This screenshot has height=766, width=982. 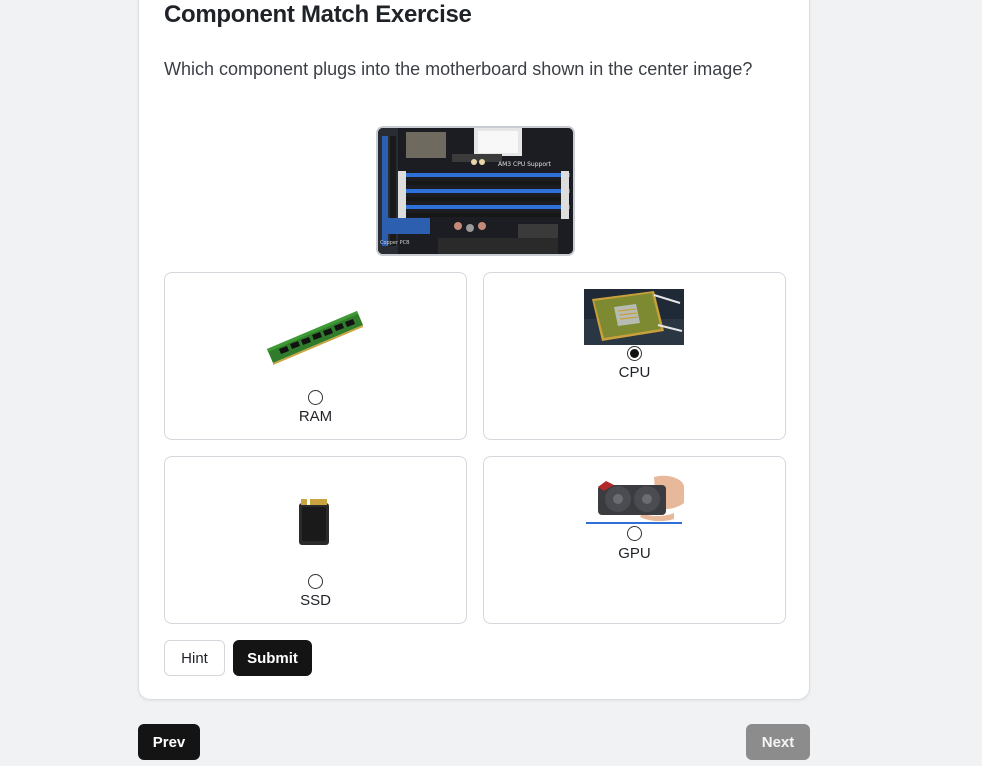 I want to click on option-ssd: SSD, so click(x=315, y=540).